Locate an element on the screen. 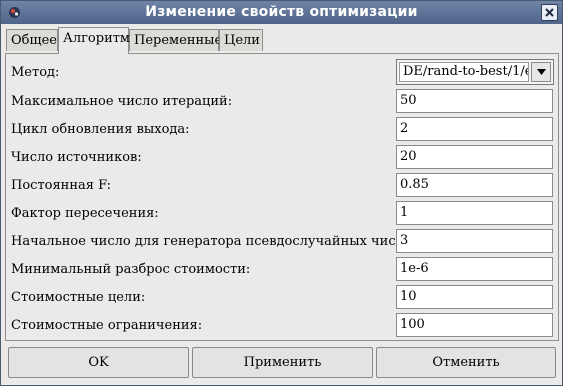 This screenshot has height=386, width=563. constant-f-input: 0.85 is located at coordinates (474, 185).